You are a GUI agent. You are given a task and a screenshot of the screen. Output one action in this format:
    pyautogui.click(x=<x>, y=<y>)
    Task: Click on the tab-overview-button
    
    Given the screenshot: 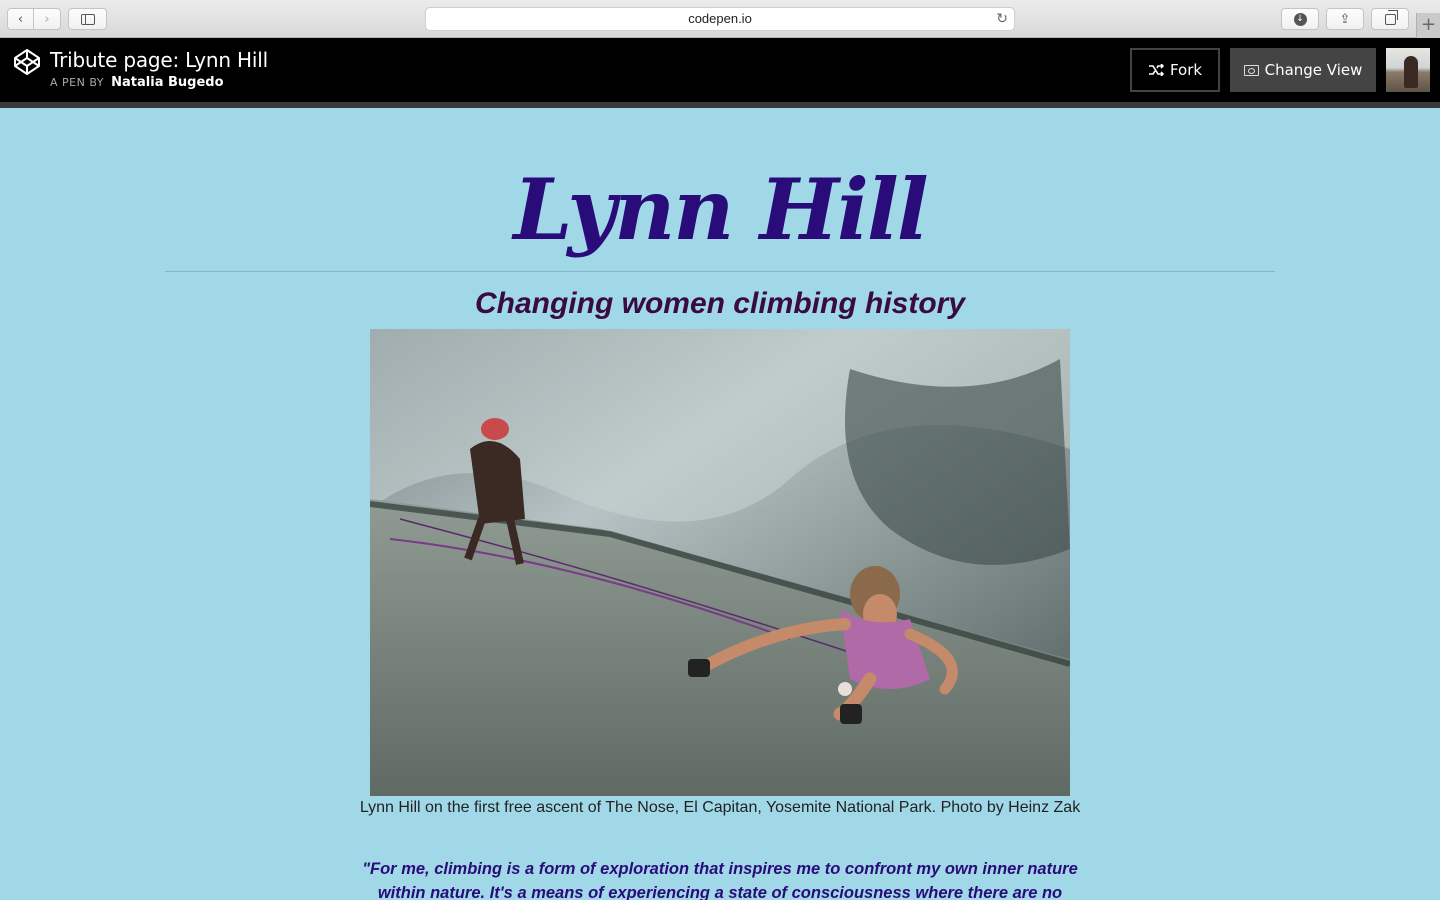 What is the action you would take?
    pyautogui.click(x=1390, y=19)
    